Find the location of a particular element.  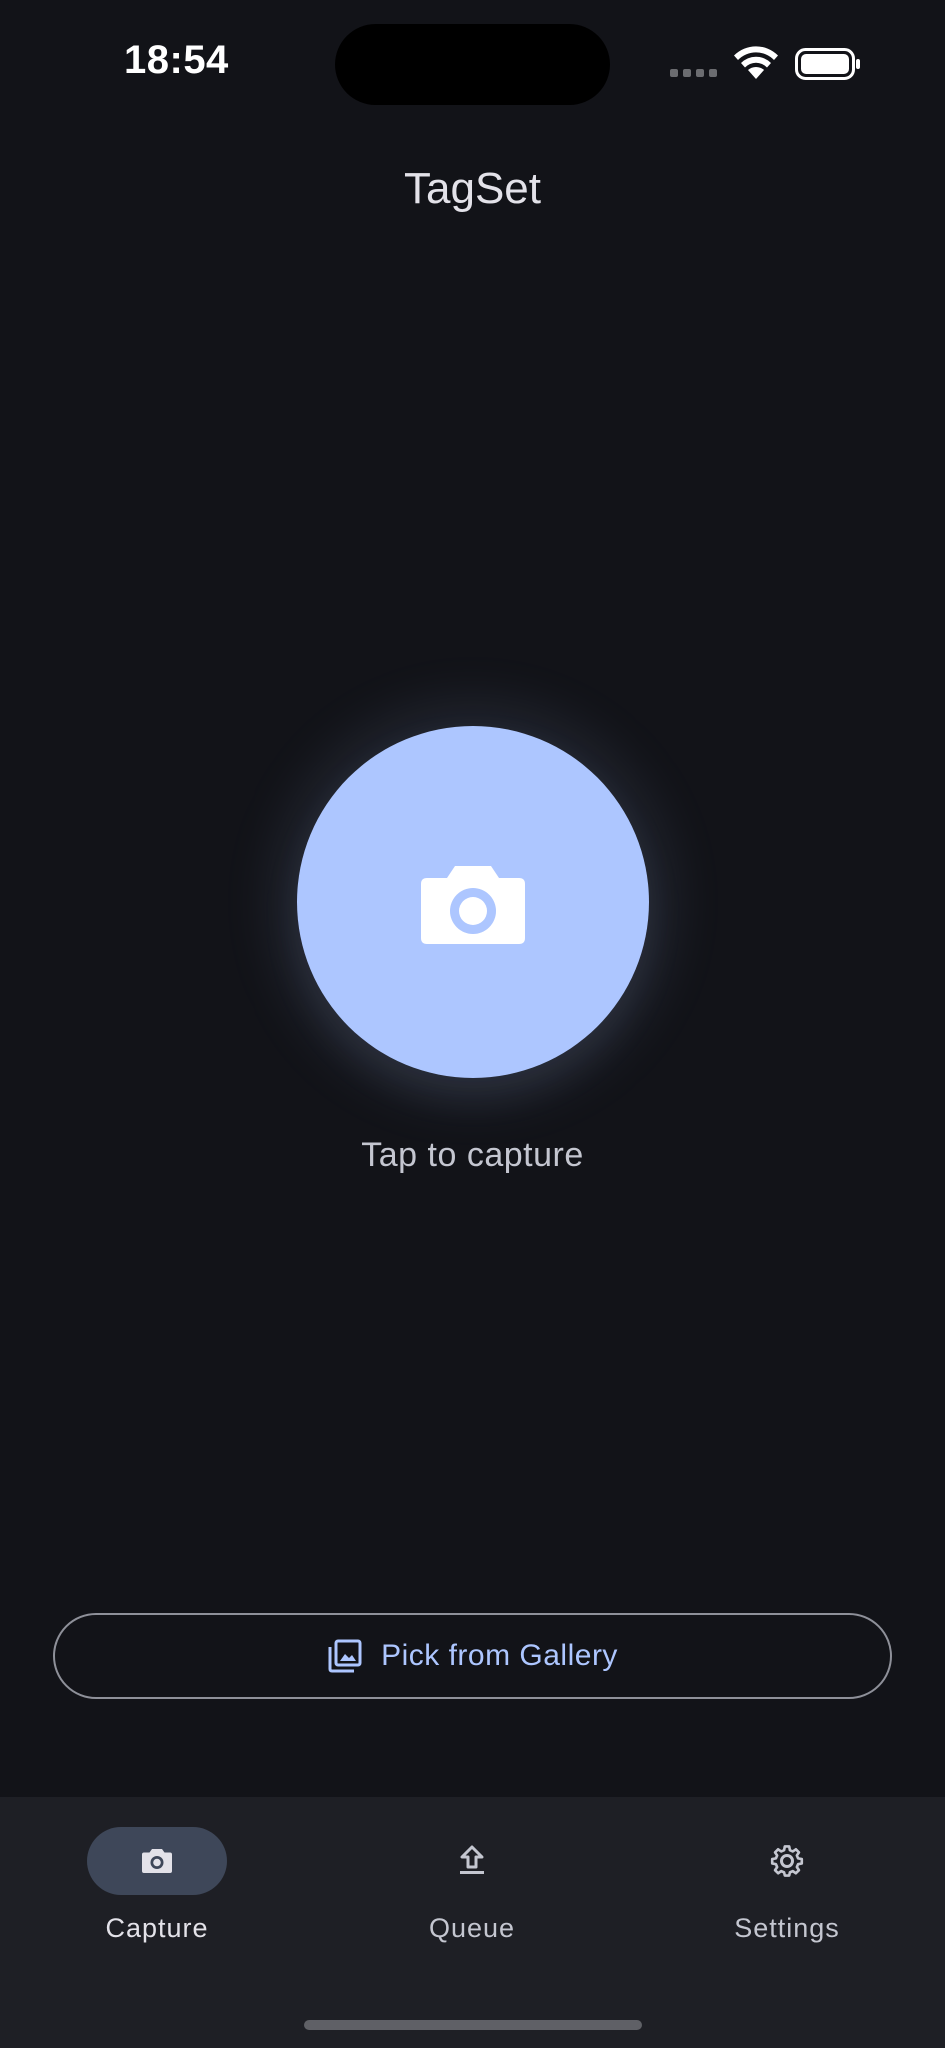

nav-label-capture: Capture is located at coordinates (157, 1928).